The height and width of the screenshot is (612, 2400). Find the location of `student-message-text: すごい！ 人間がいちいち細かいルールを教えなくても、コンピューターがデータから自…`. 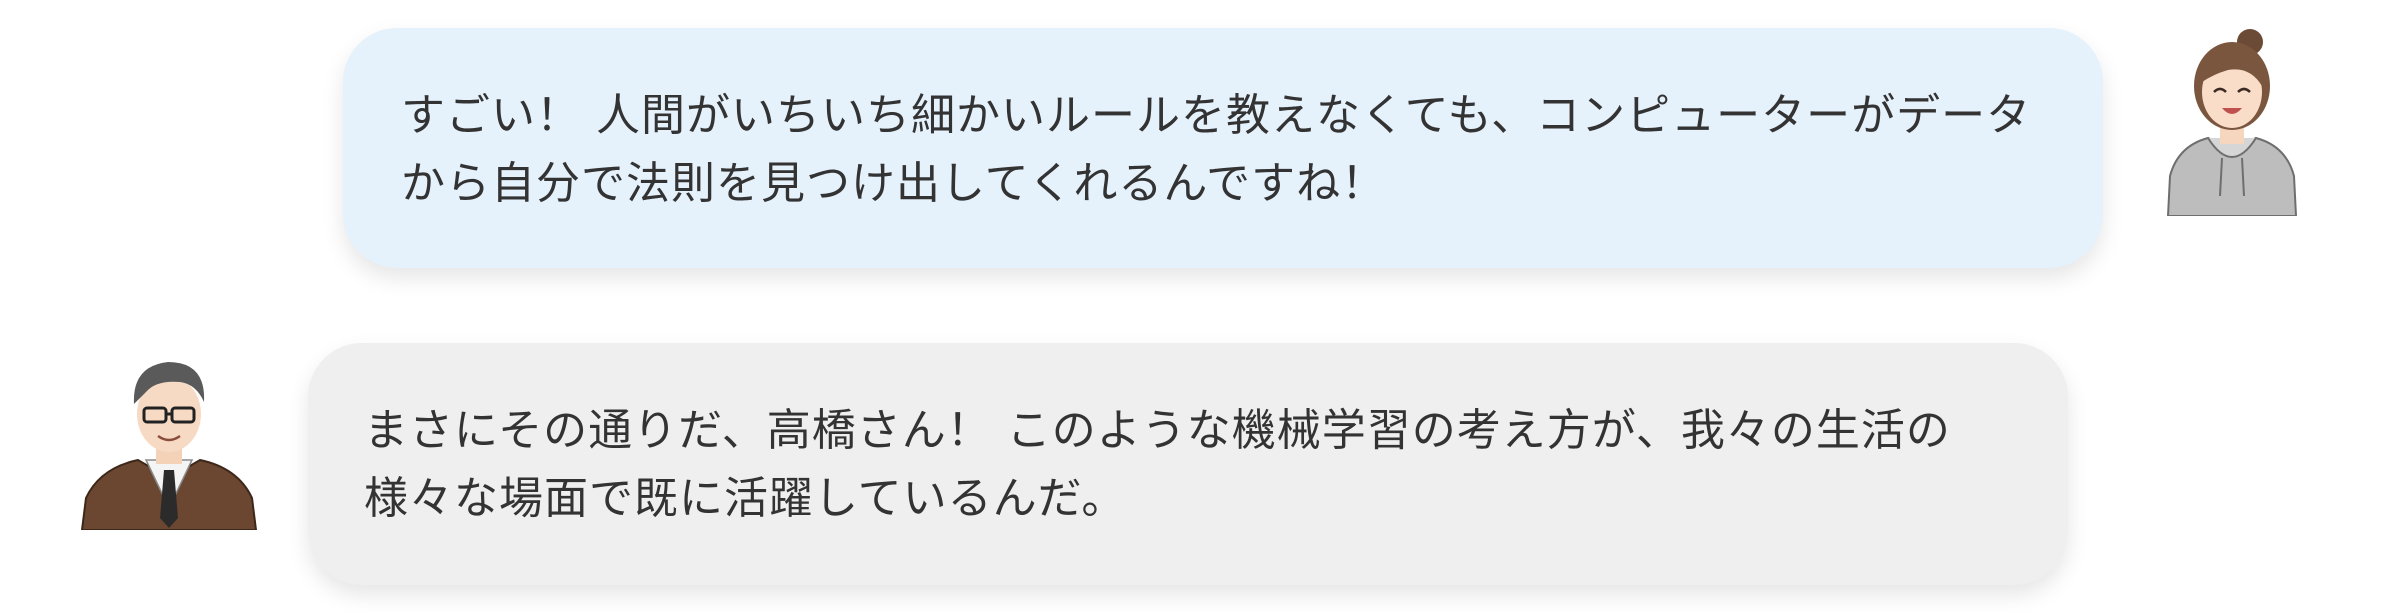

student-message-text: すごい！ 人間がいちいち細かいルールを教えなくても、コンピューターがデータから自… is located at coordinates (1216, 150).